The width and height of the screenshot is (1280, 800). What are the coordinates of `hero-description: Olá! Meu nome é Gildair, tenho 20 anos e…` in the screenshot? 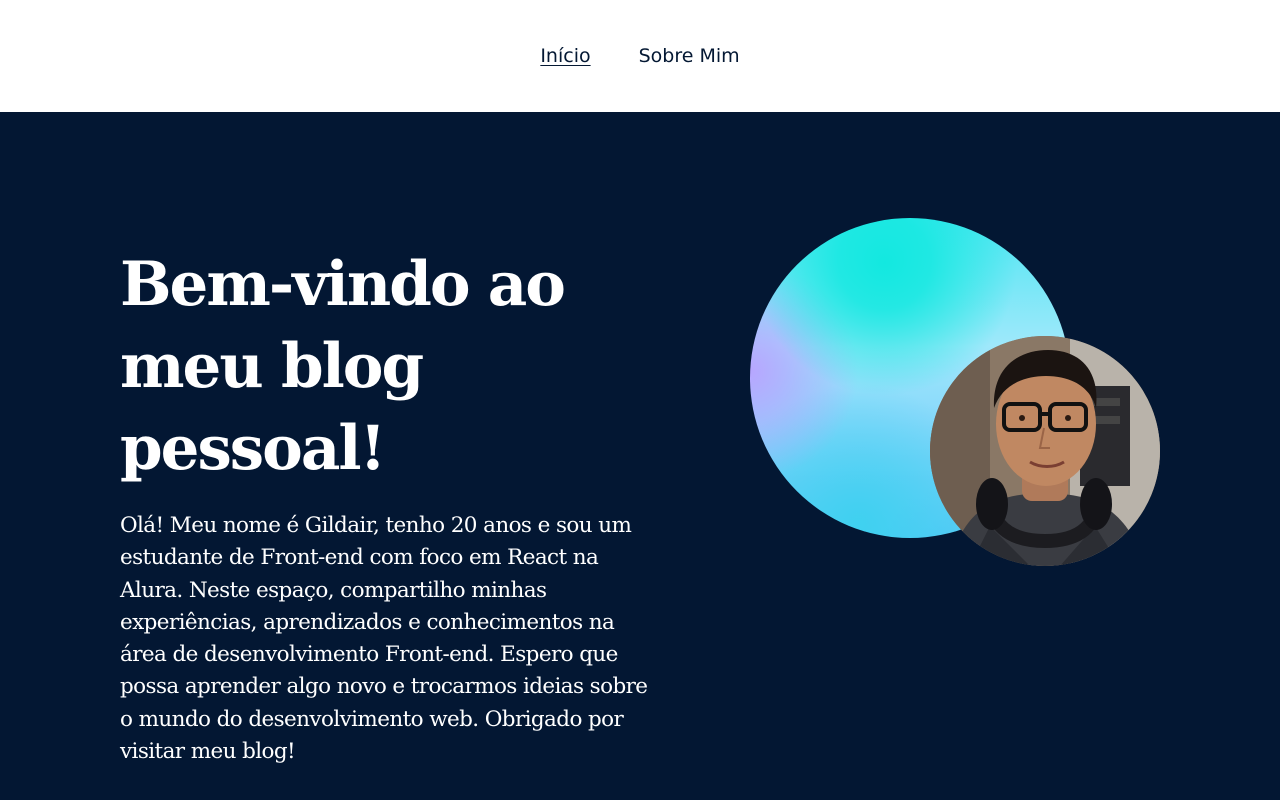 It's located at (384, 639).